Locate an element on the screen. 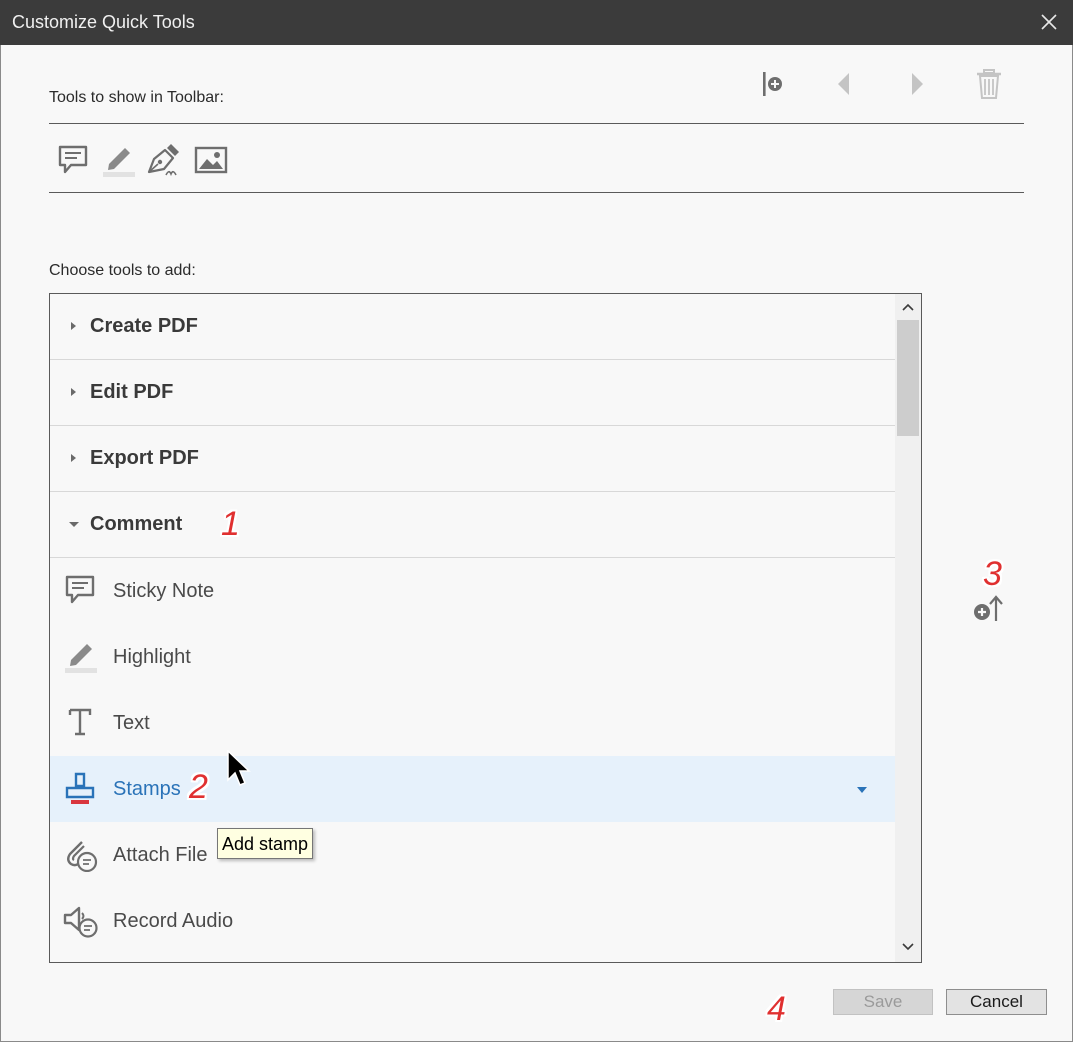  quick-tool-sticky-note is located at coordinates (73, 160).